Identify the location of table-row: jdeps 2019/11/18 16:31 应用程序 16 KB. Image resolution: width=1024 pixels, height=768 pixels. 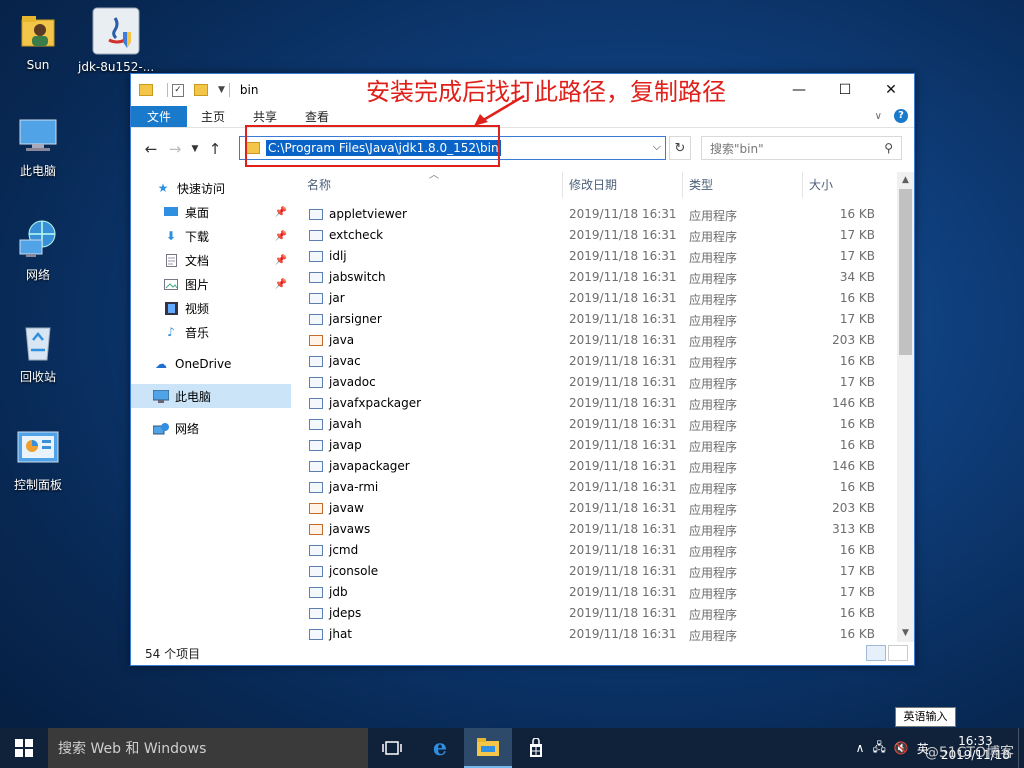
(595, 613).